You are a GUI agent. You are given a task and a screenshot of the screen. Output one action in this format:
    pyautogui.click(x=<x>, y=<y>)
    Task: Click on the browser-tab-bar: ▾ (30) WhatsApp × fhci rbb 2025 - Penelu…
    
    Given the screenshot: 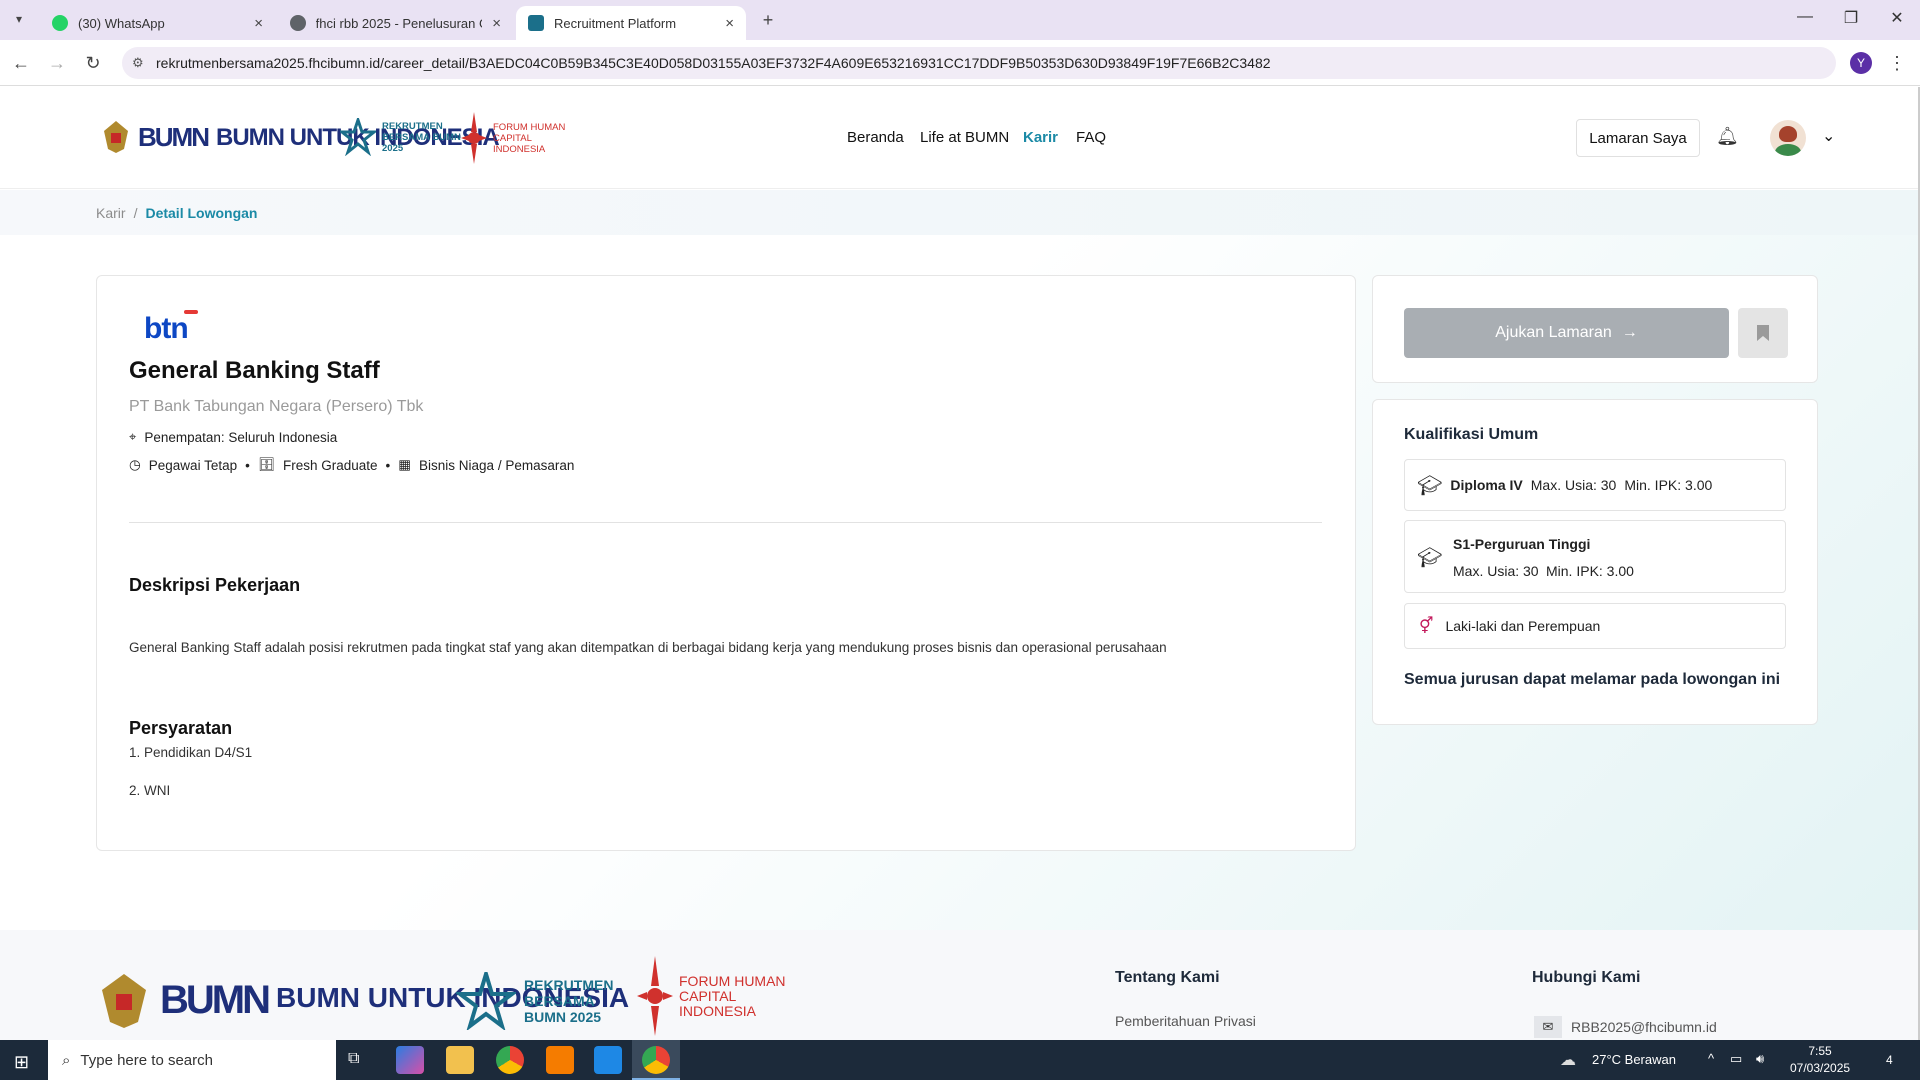 What is the action you would take?
    pyautogui.click(x=960, y=20)
    